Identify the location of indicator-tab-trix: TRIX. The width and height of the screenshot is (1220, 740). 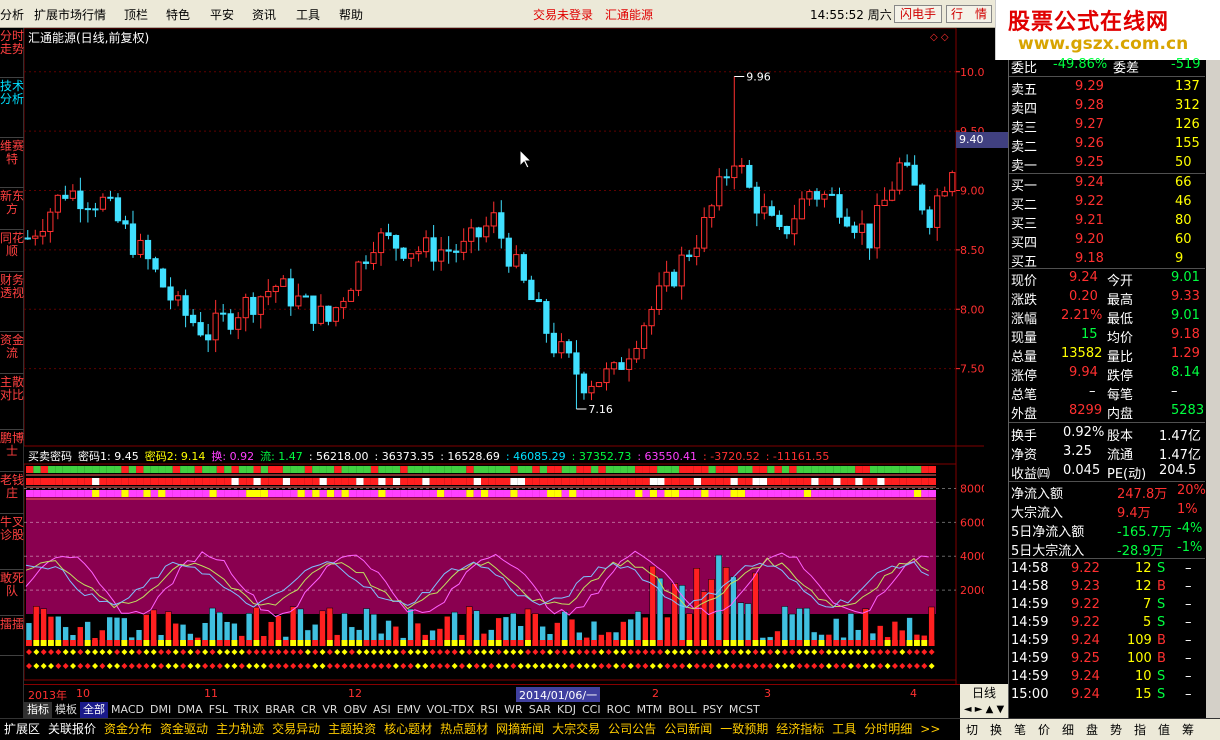
(246, 710).